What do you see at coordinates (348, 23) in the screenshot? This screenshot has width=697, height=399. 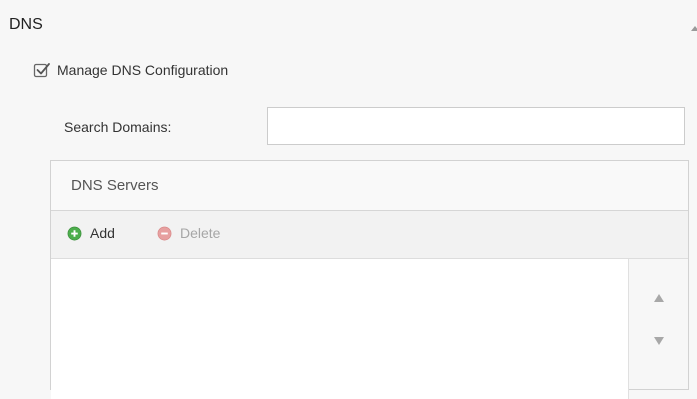 I see `dns-panel-header: DNS` at bounding box center [348, 23].